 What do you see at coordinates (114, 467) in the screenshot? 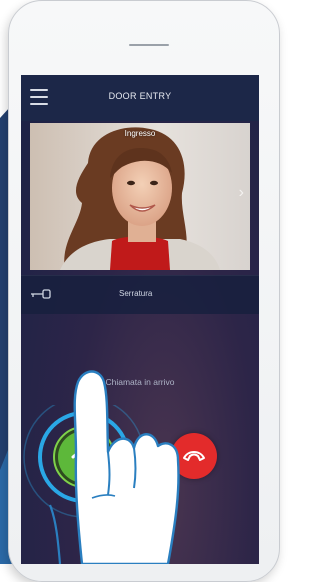
I see `pointing-hand-illustration` at bounding box center [114, 467].